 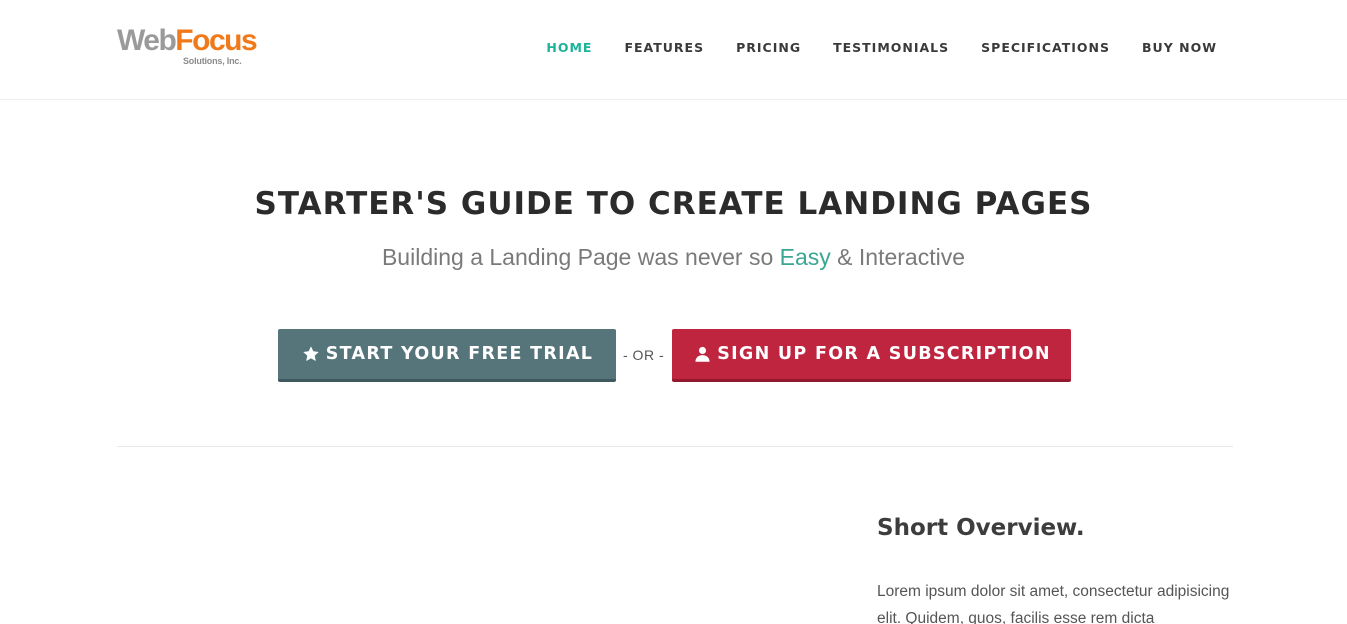 What do you see at coordinates (644, 355) in the screenshot?
I see `or-separator: - OR -` at bounding box center [644, 355].